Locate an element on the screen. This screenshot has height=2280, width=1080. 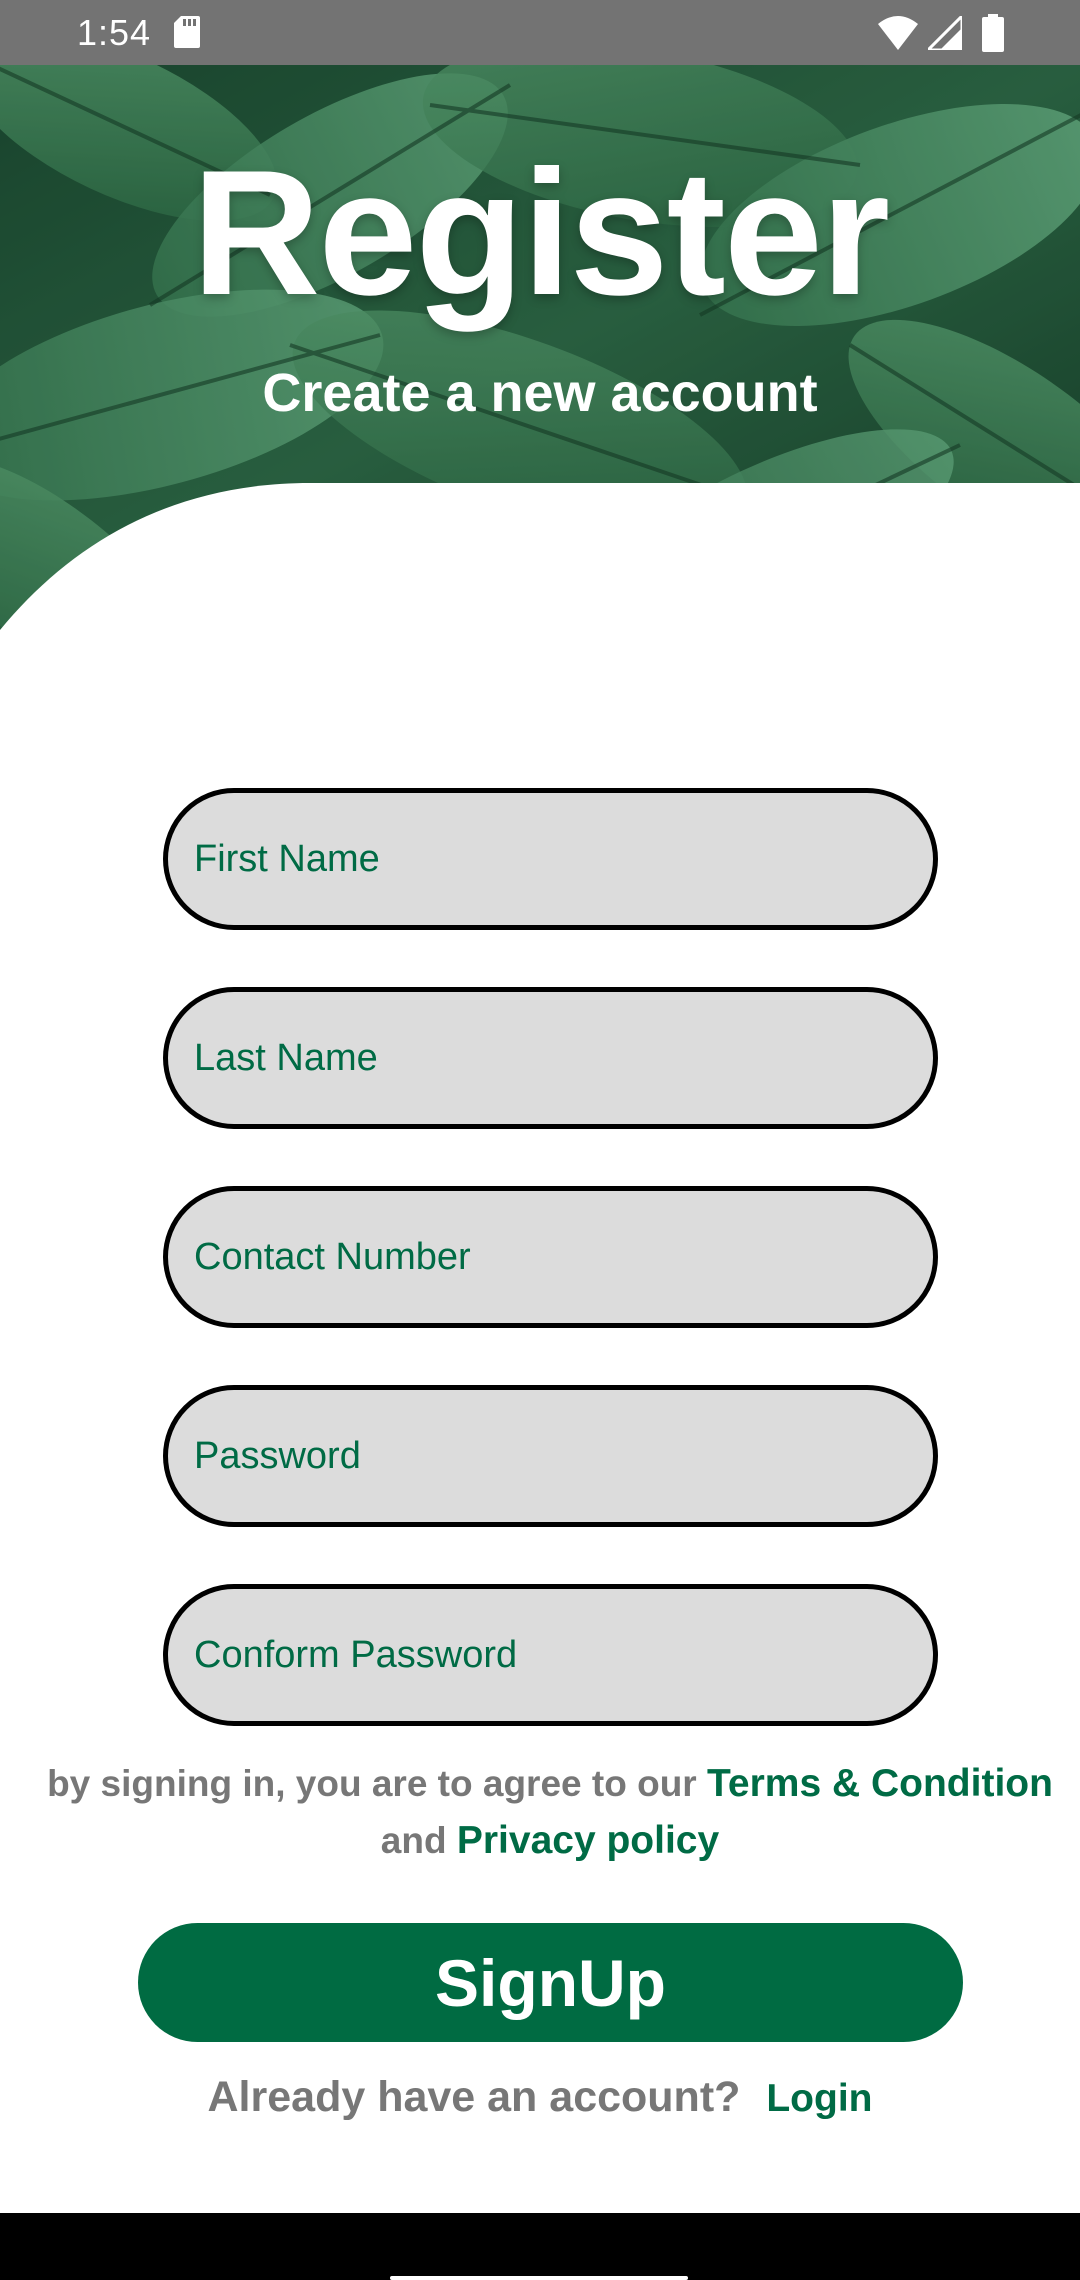
password-input is located at coordinates (550, 1456).